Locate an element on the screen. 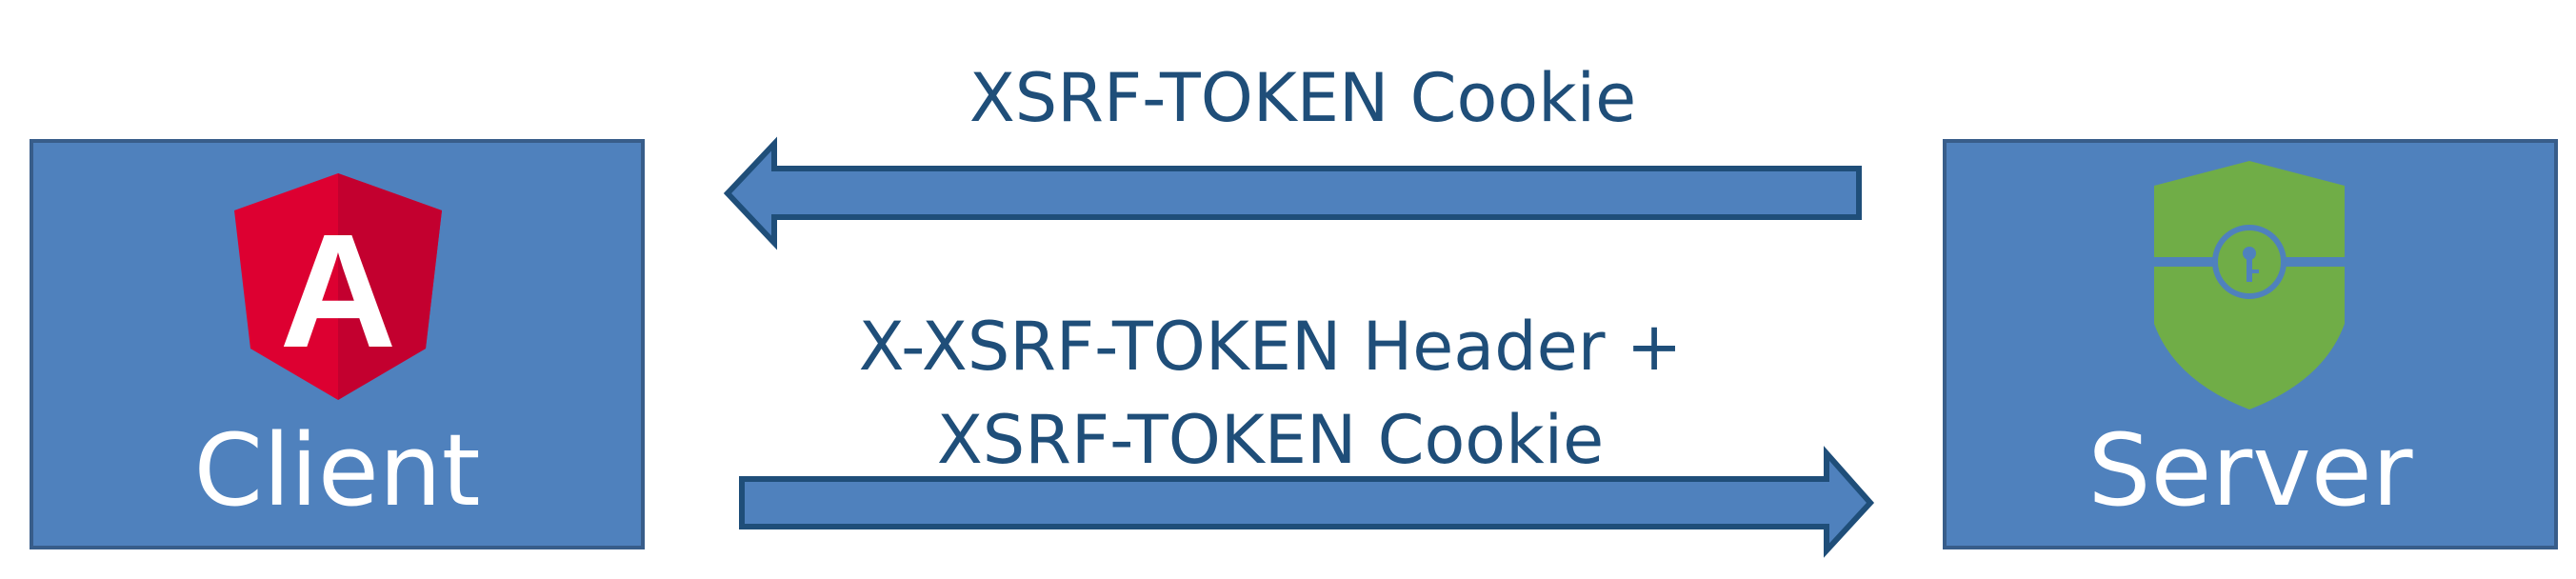 This screenshot has width=2576, height=579. arrow-to-client: XSRF-TOKEN Cookie is located at coordinates (1292, 154).